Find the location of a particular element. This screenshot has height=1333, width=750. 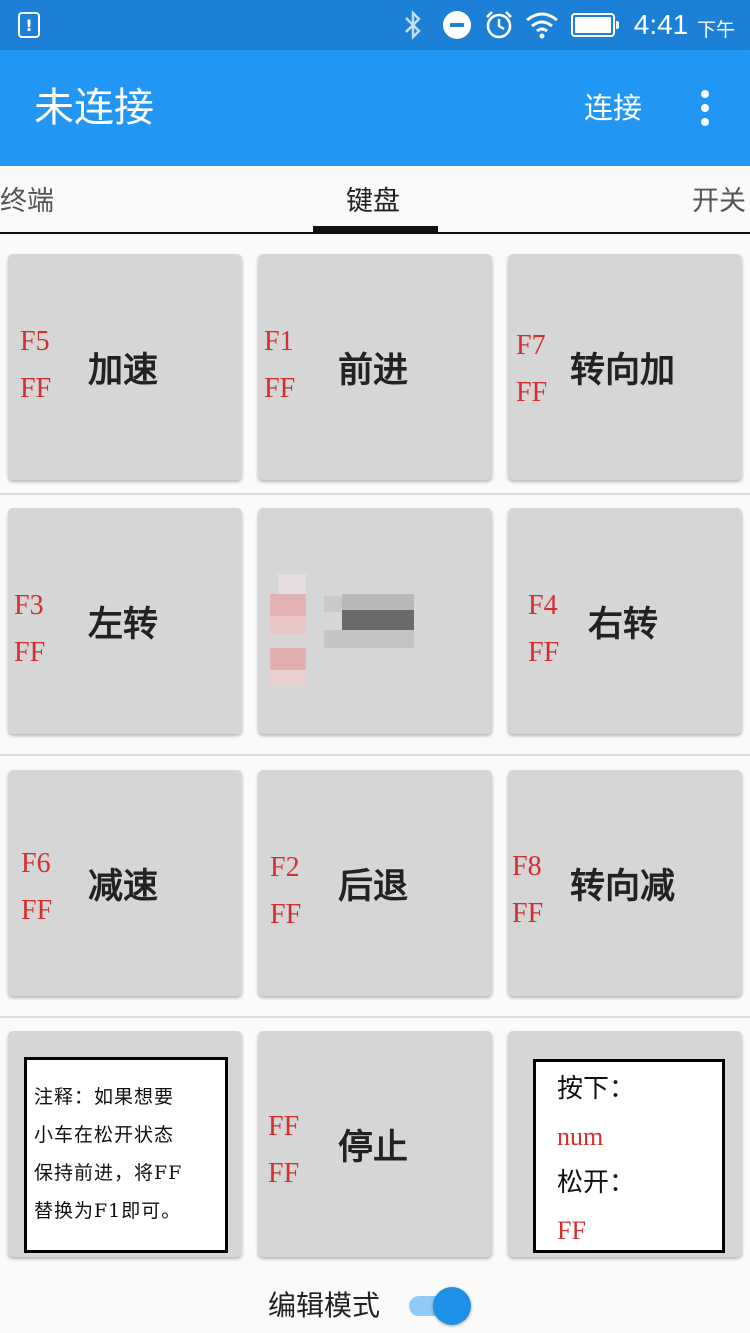

key-press-code: FF is located at coordinates (284, 1126).